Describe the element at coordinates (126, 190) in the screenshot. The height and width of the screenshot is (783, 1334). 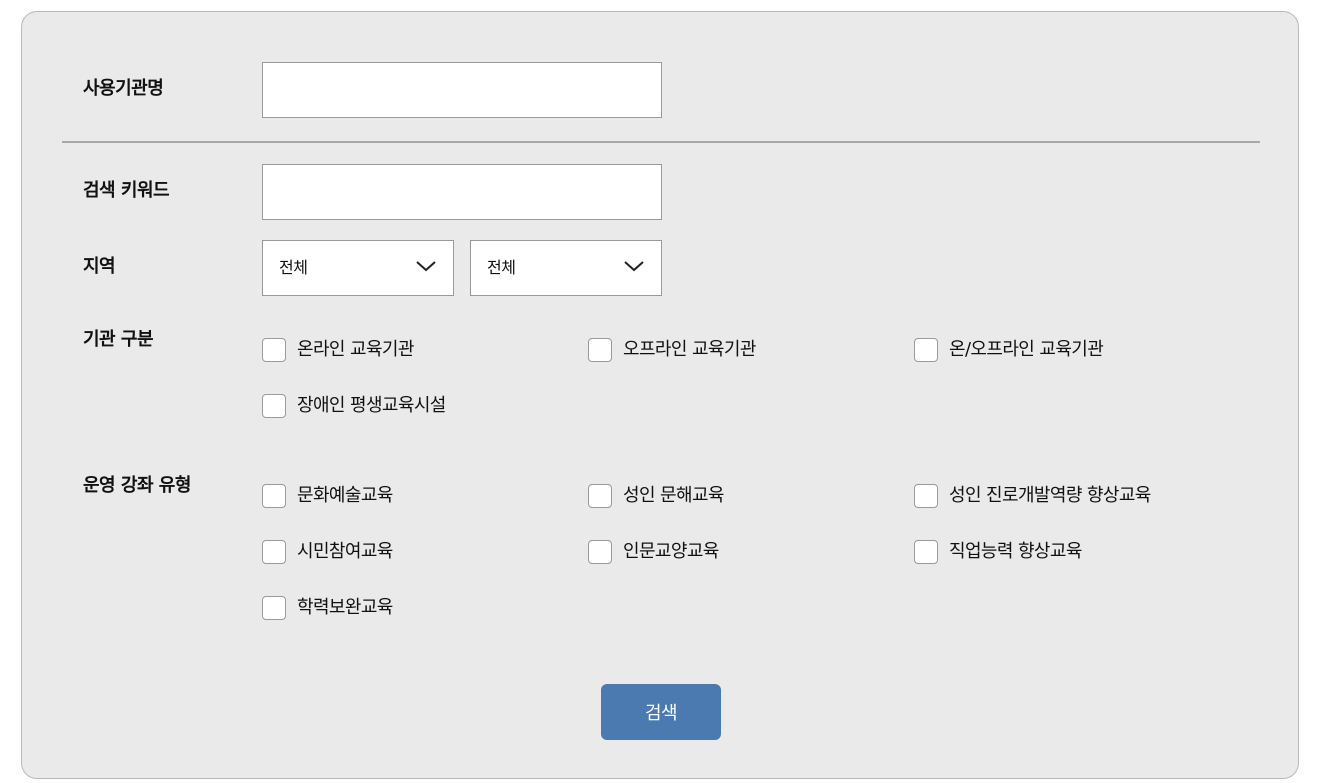
I see `keyword-label: 검색 키워드` at that location.